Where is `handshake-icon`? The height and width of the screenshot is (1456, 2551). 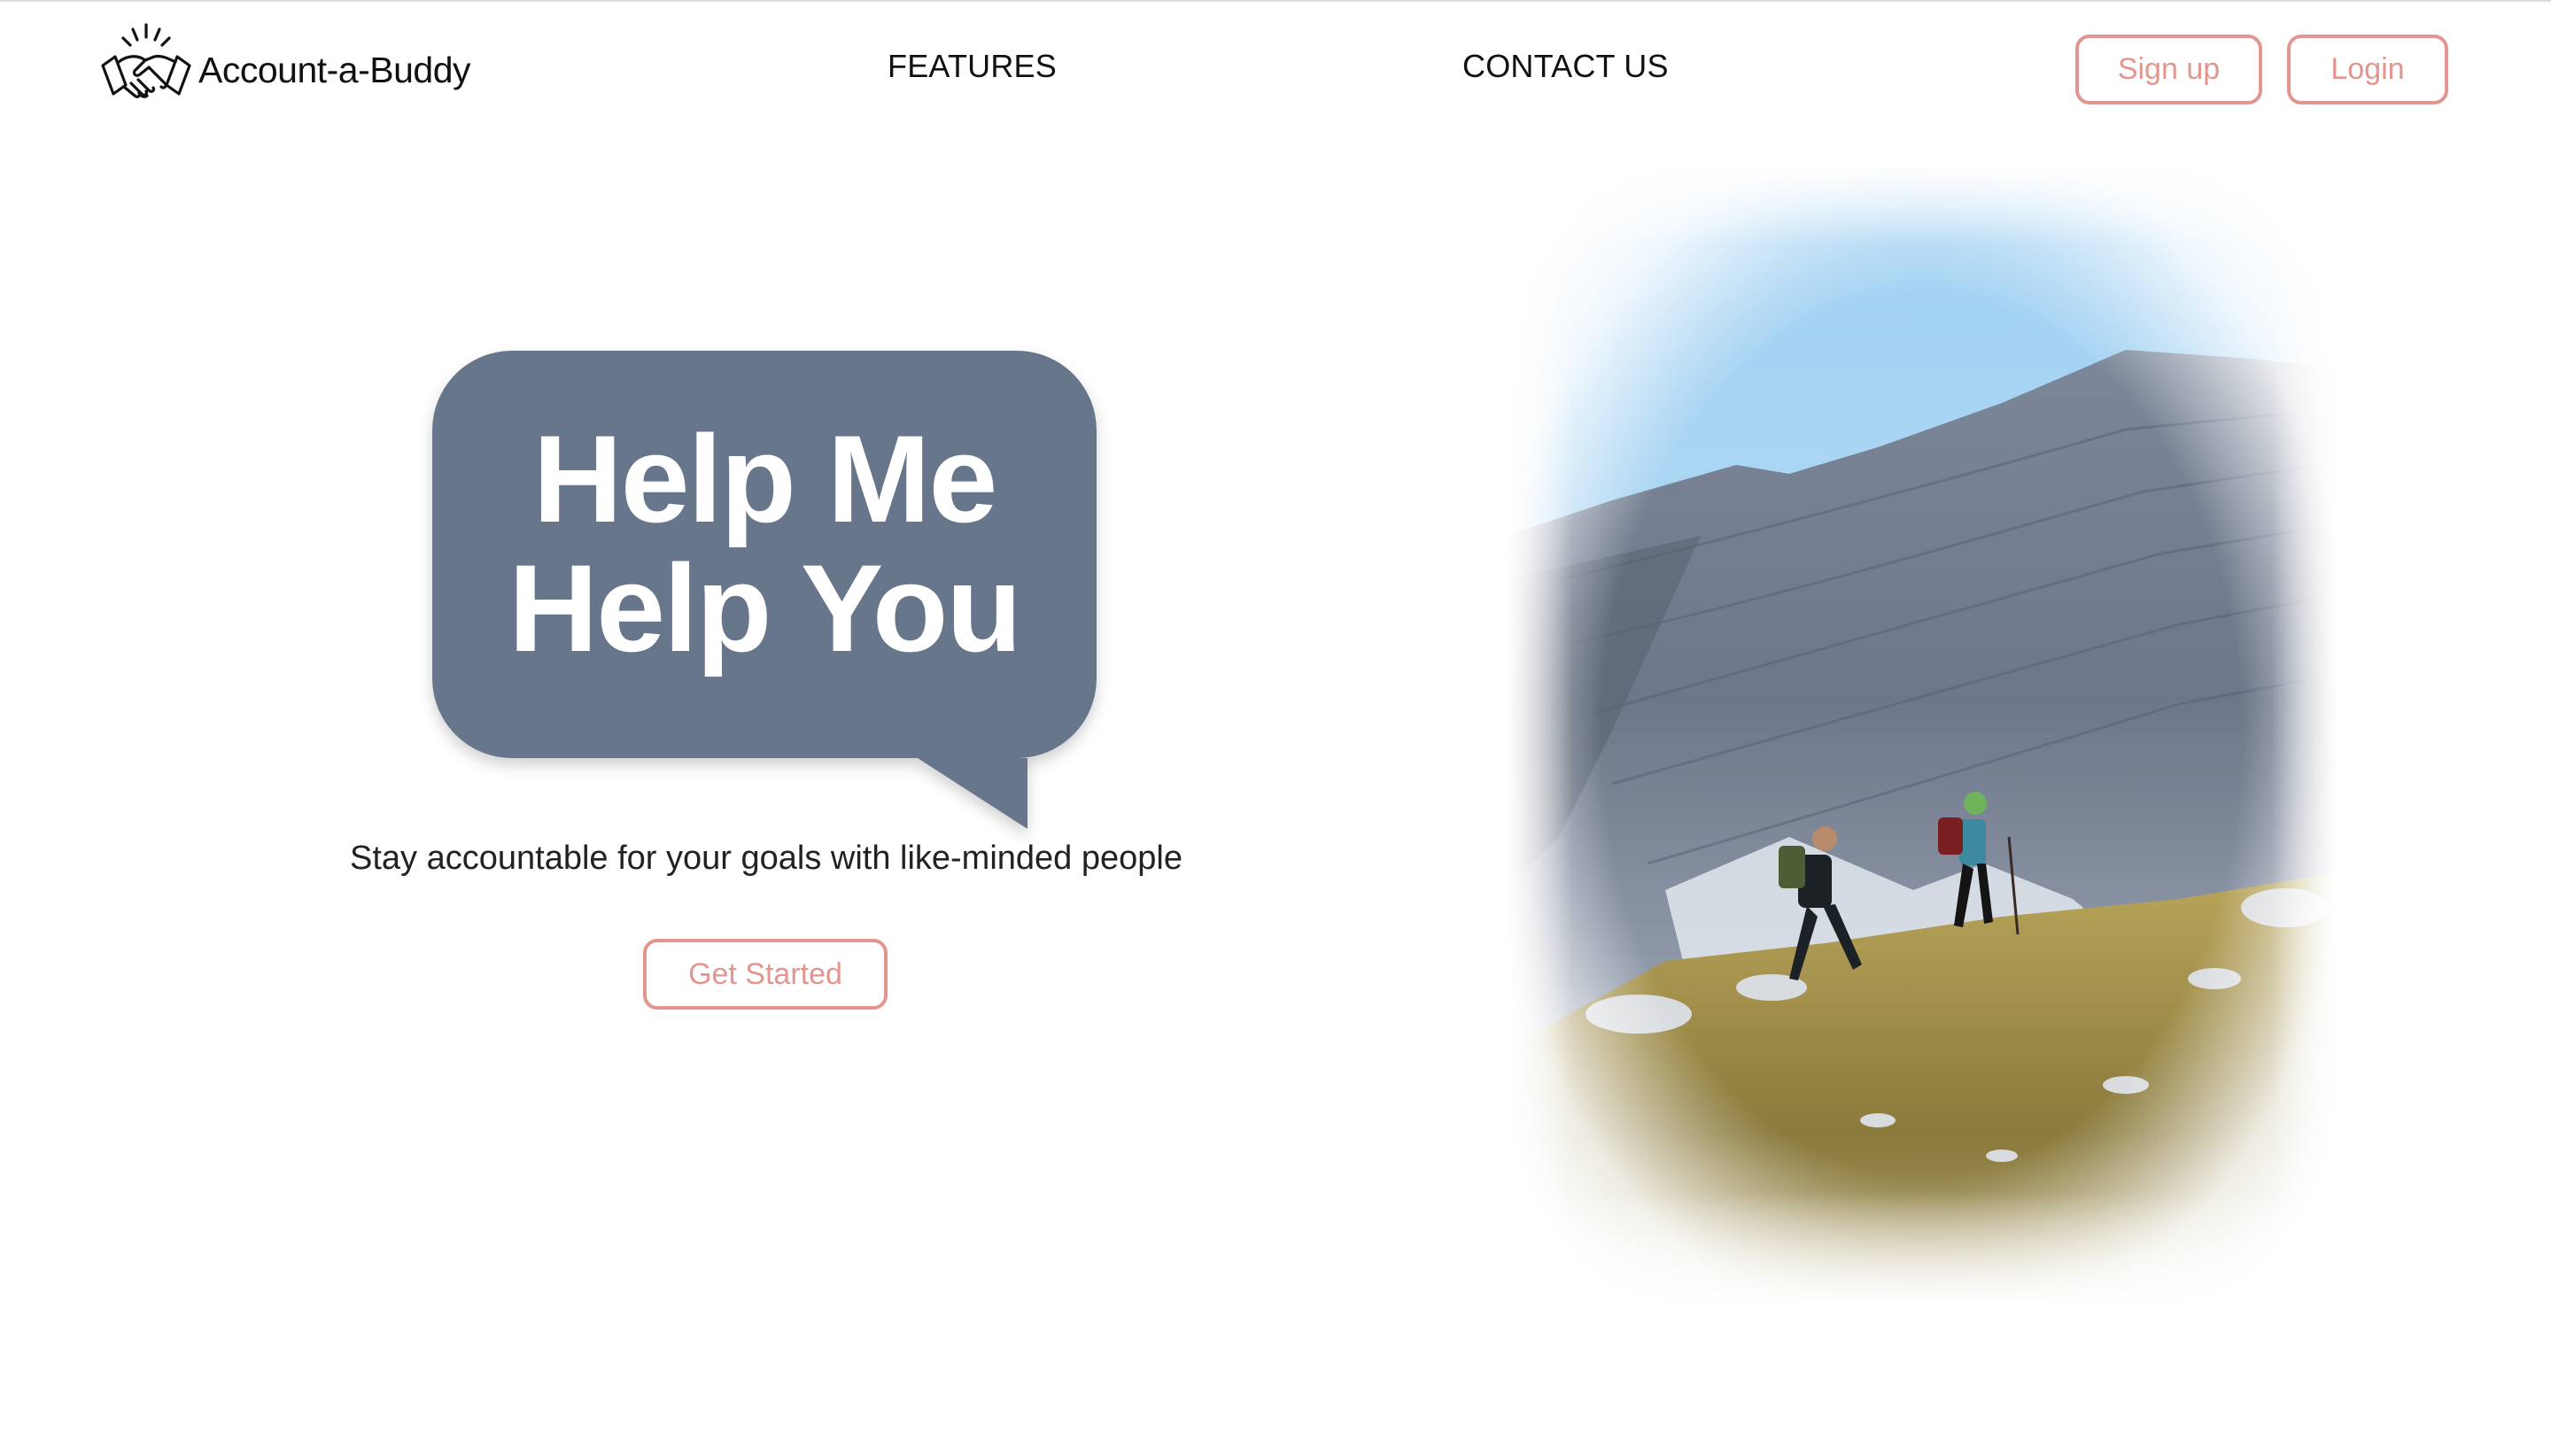
handshake-icon is located at coordinates (146, 60).